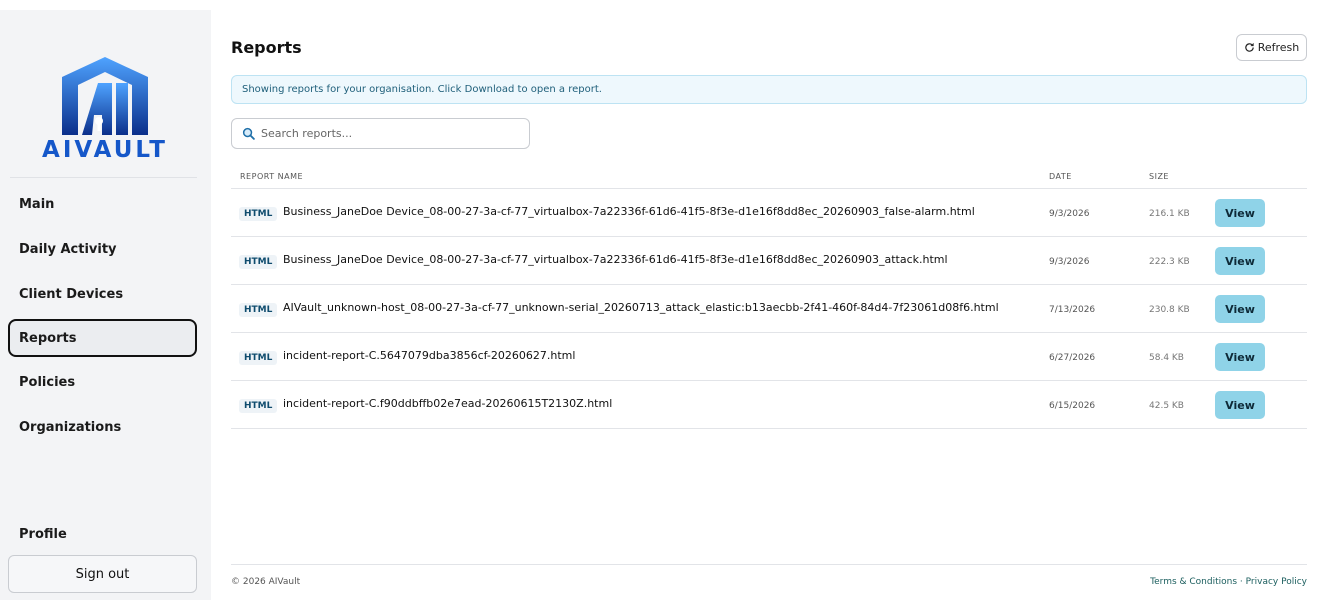  I want to click on privacy-link: Privacy Policy, so click(1276, 582).